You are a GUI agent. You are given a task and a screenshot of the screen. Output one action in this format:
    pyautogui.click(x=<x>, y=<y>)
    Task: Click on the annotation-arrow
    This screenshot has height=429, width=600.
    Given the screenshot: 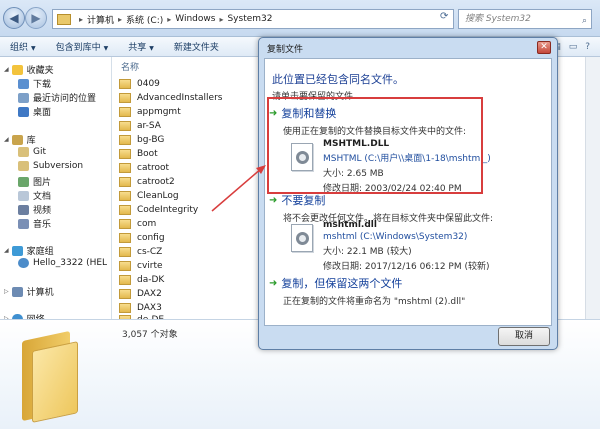 What is the action you would take?
    pyautogui.click(x=238, y=188)
    